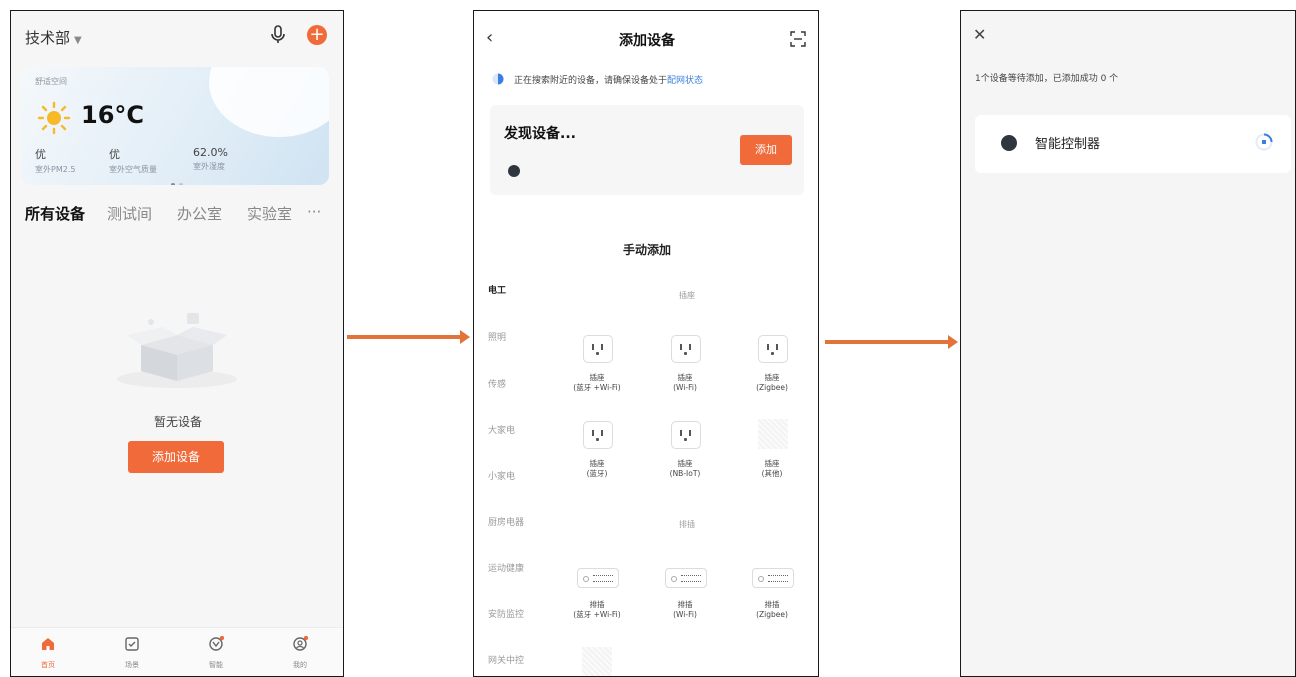 This screenshot has height=677, width=1296. Describe the element at coordinates (278, 35) in the screenshot. I see `microphone-icon` at that location.